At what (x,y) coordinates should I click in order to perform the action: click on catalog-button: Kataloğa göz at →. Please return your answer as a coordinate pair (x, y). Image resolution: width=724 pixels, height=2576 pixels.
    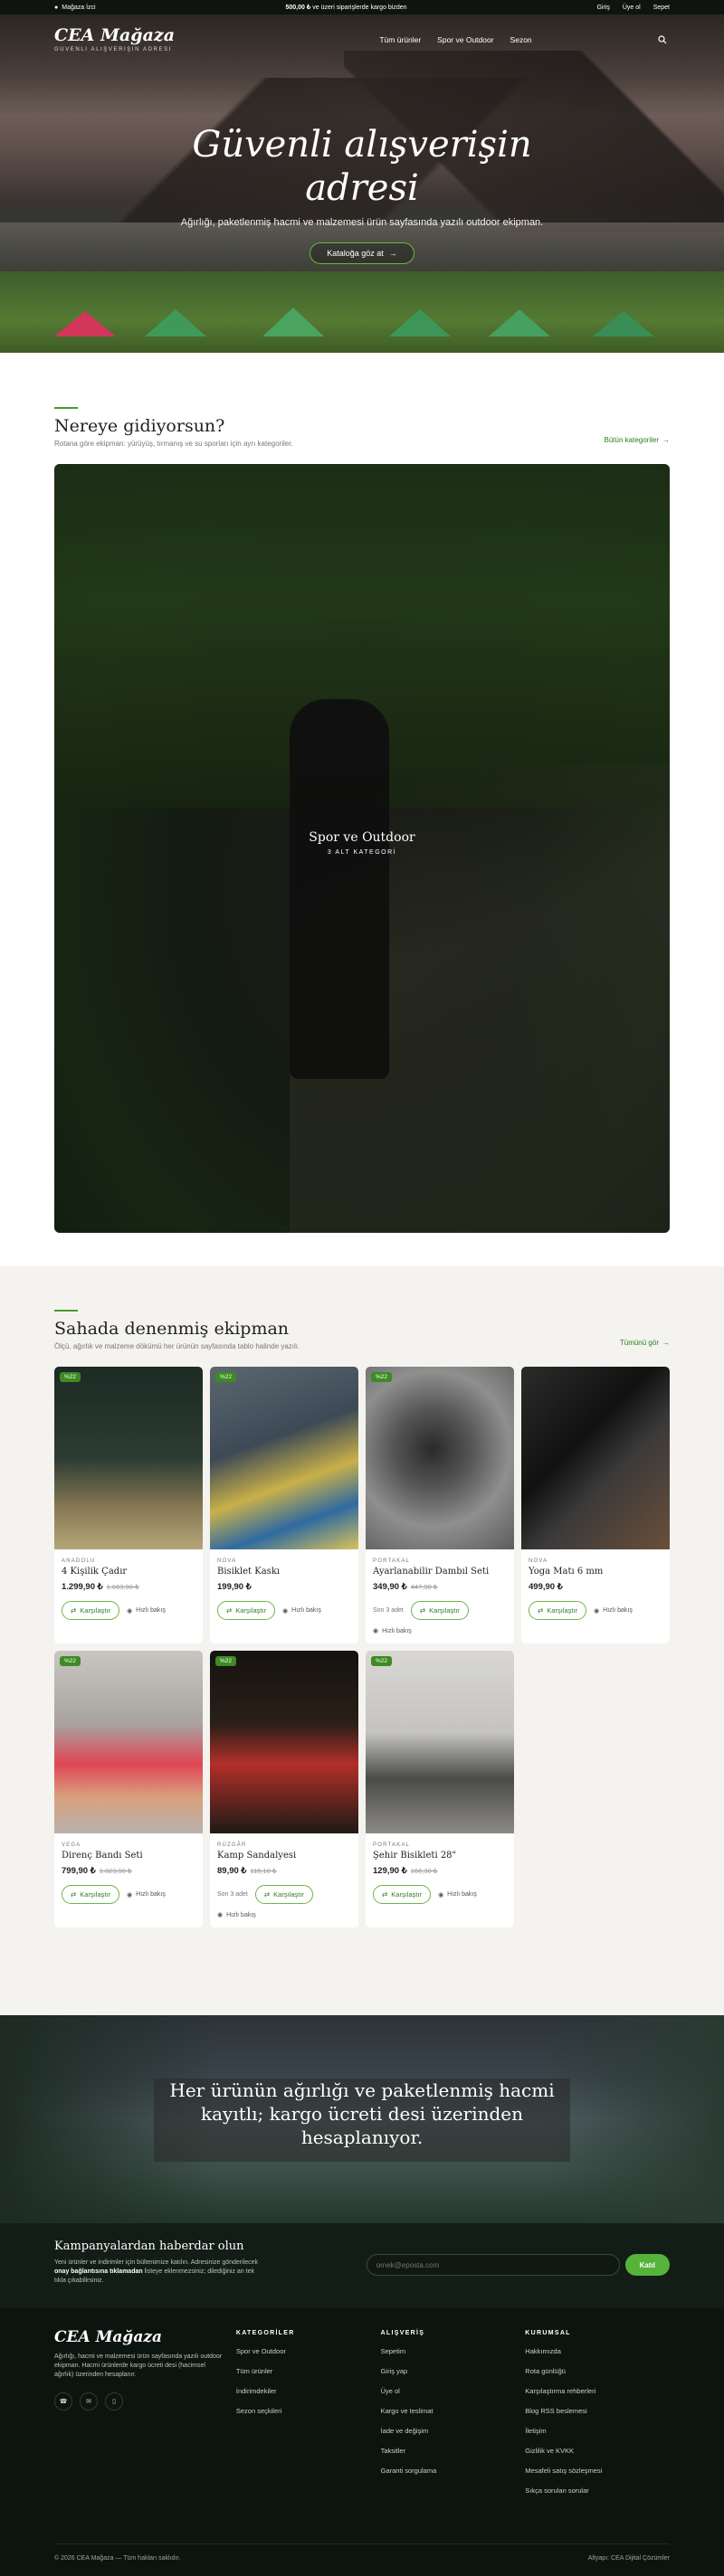
    Looking at the image, I should click on (362, 253).